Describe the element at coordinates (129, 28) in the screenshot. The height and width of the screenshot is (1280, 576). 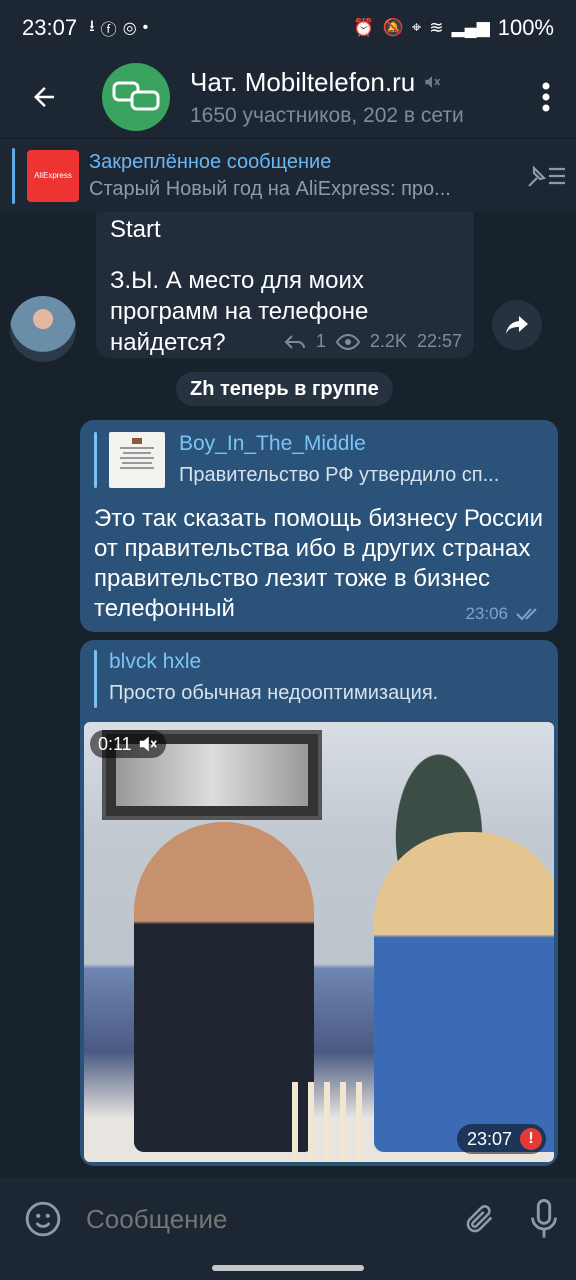
I see `app-icon: ◎` at that location.